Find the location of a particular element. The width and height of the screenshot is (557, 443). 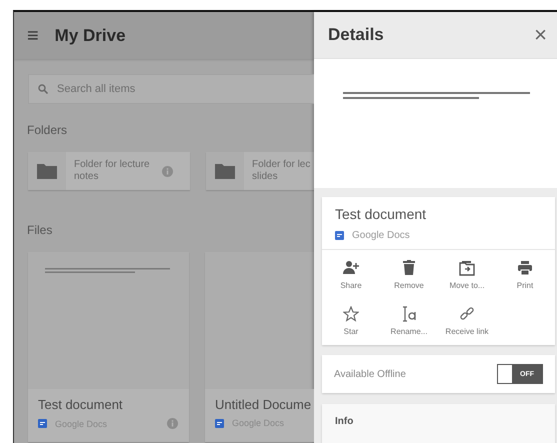

search-field: Search all items is located at coordinates (171, 89).